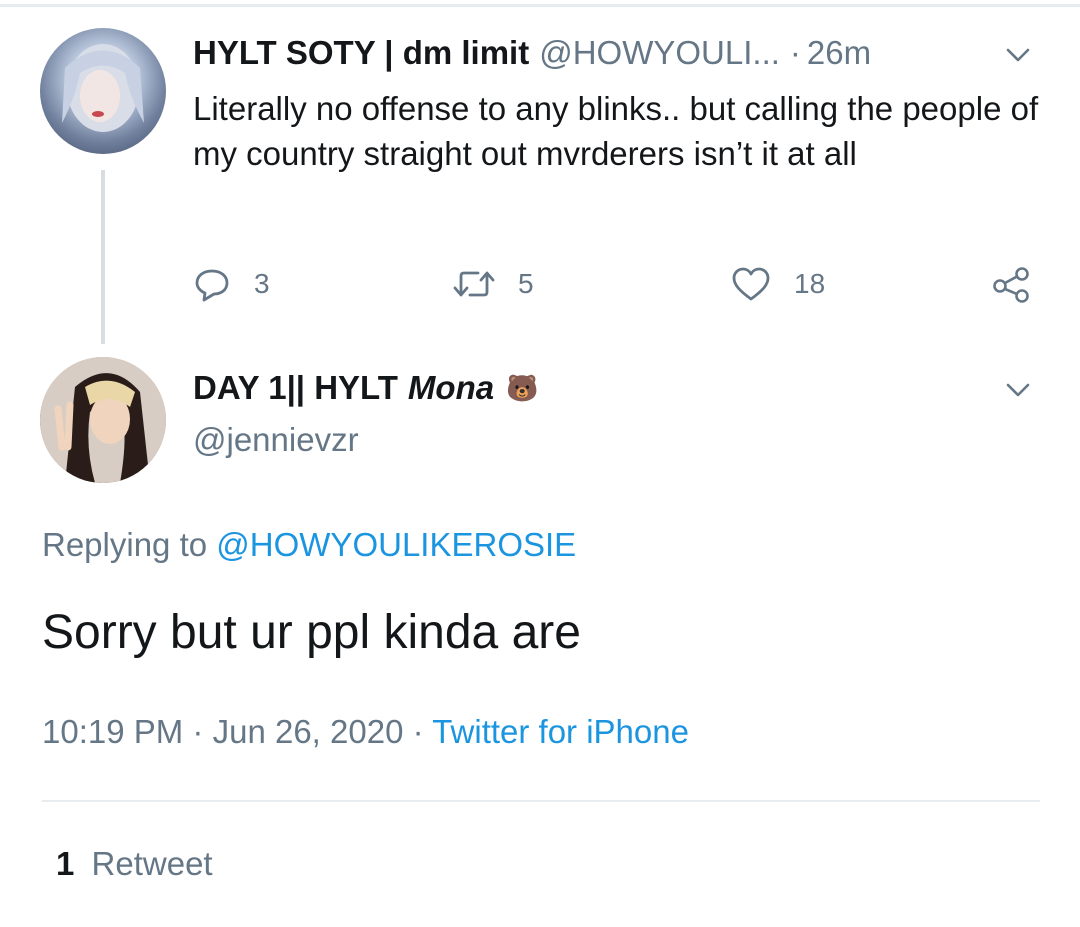 The image size is (1080, 927). I want to click on bear-emoji: 🐻, so click(522, 387).